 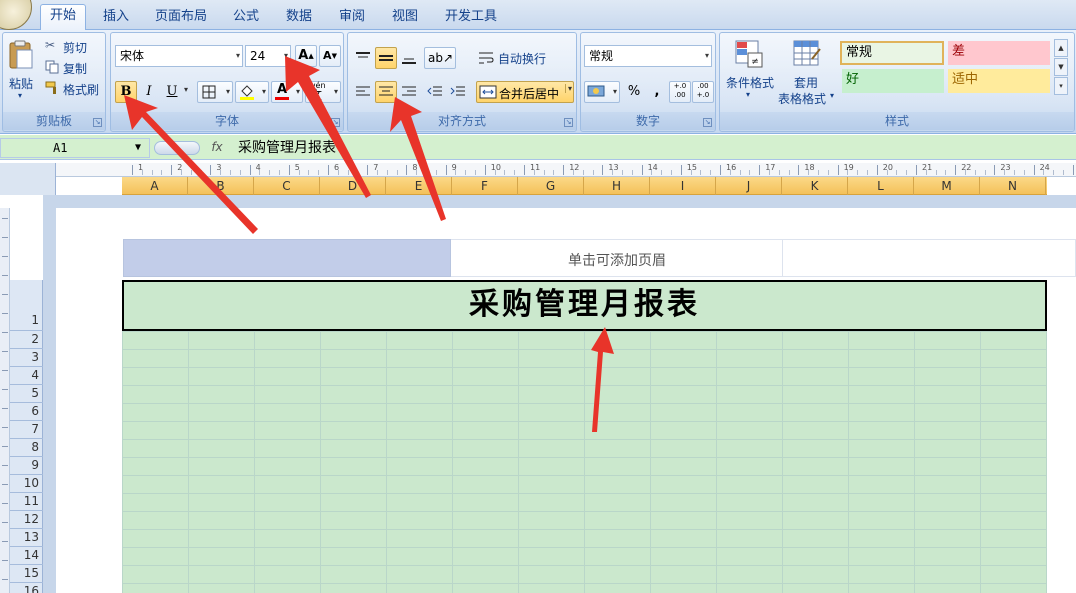 What do you see at coordinates (808, 74) in the screenshot?
I see `format-as-table-button: 套用 表格格式 ▾` at bounding box center [808, 74].